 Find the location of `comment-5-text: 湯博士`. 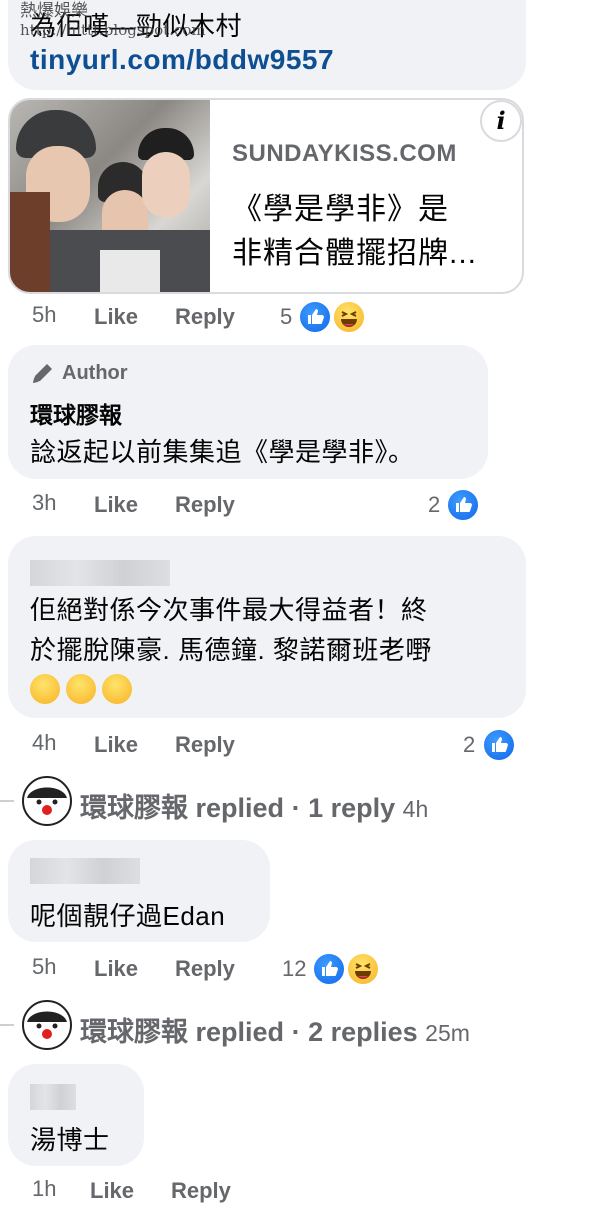

comment-5-text: 湯博士 is located at coordinates (70, 1140).